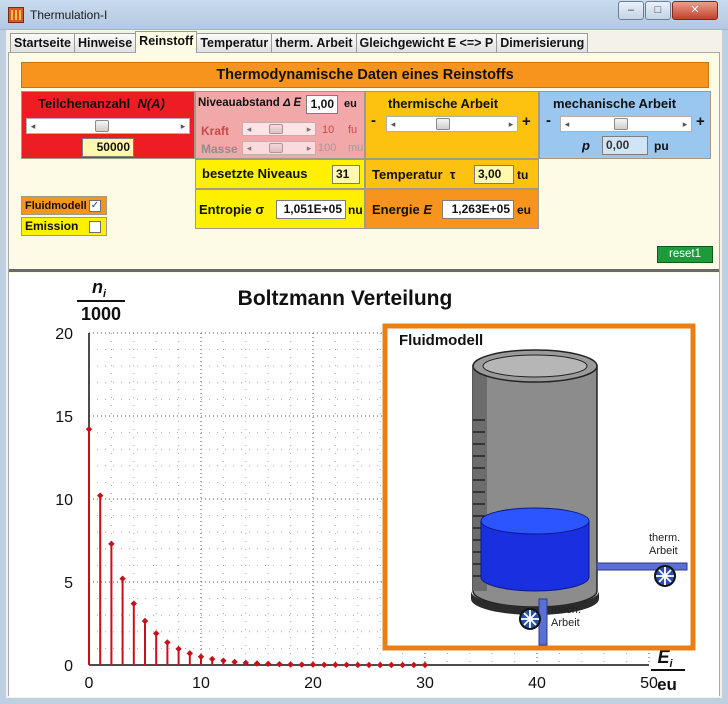 Image resolution: width=728 pixels, height=704 pixels. I want to click on besetzte-value: 31, so click(346, 174).